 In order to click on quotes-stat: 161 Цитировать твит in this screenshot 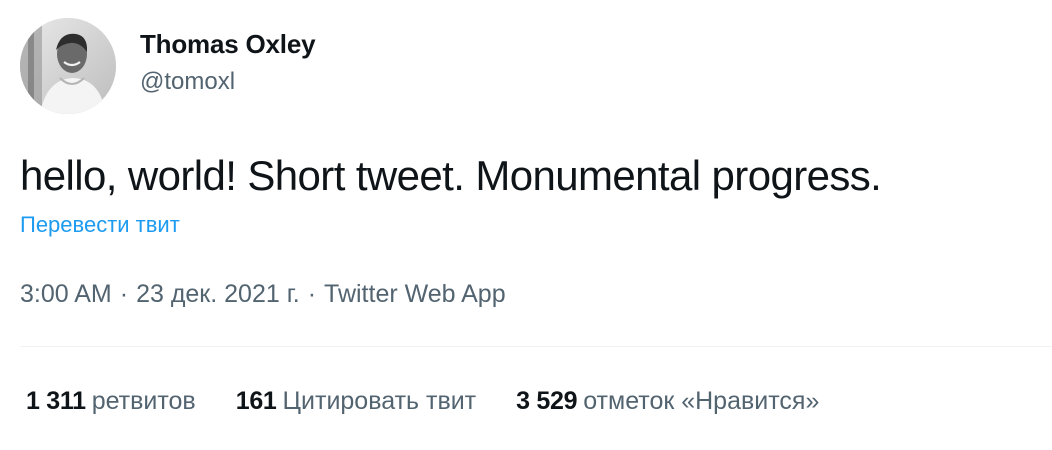, I will do `click(356, 401)`.